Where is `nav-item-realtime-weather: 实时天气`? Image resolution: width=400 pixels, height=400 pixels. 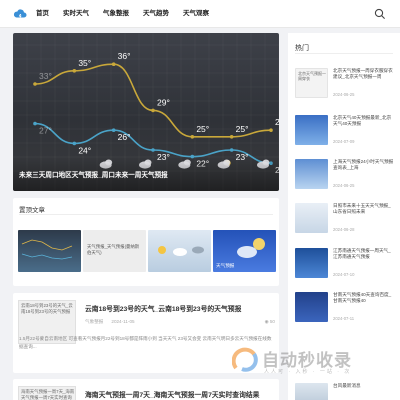
nav-item-realtime-weather: 实时天气 is located at coordinates (76, 14).